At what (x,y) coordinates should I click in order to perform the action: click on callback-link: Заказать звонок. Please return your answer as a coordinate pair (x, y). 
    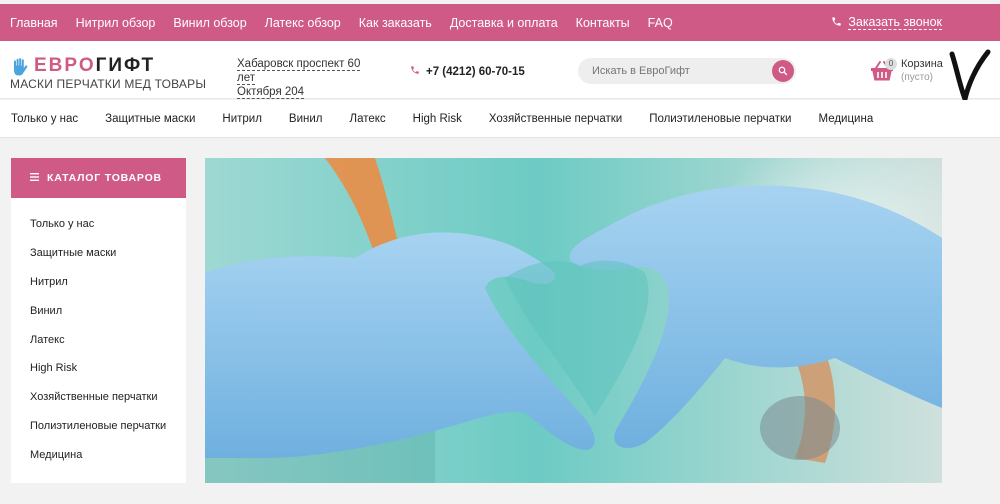
    Looking at the image, I should click on (886, 22).